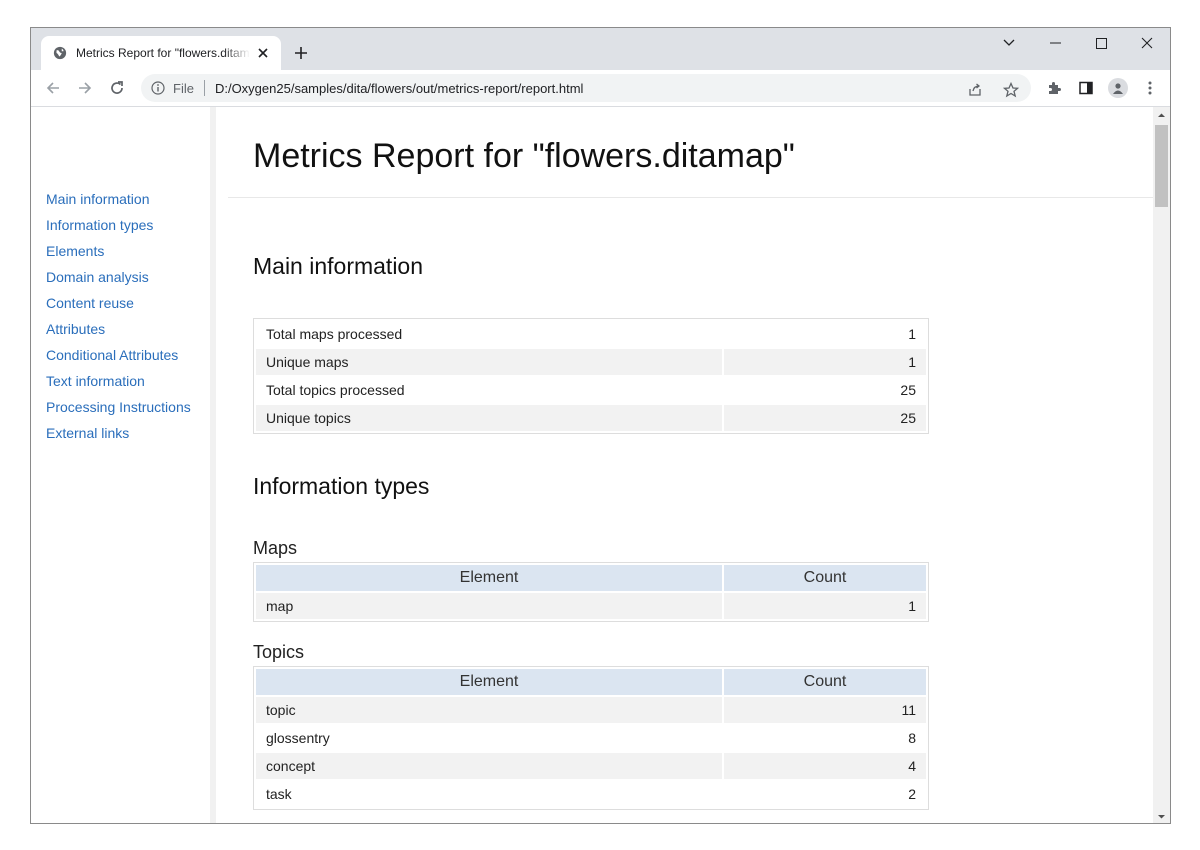  What do you see at coordinates (489, 766) in the screenshot?
I see `element-cell: concept` at bounding box center [489, 766].